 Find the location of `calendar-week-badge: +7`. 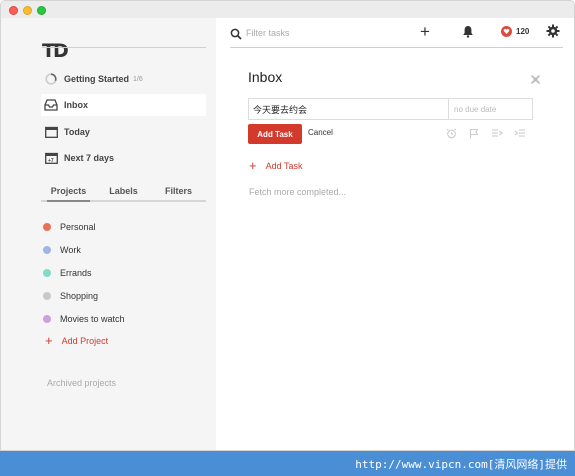

calendar-week-badge: +7 is located at coordinates (51, 161).